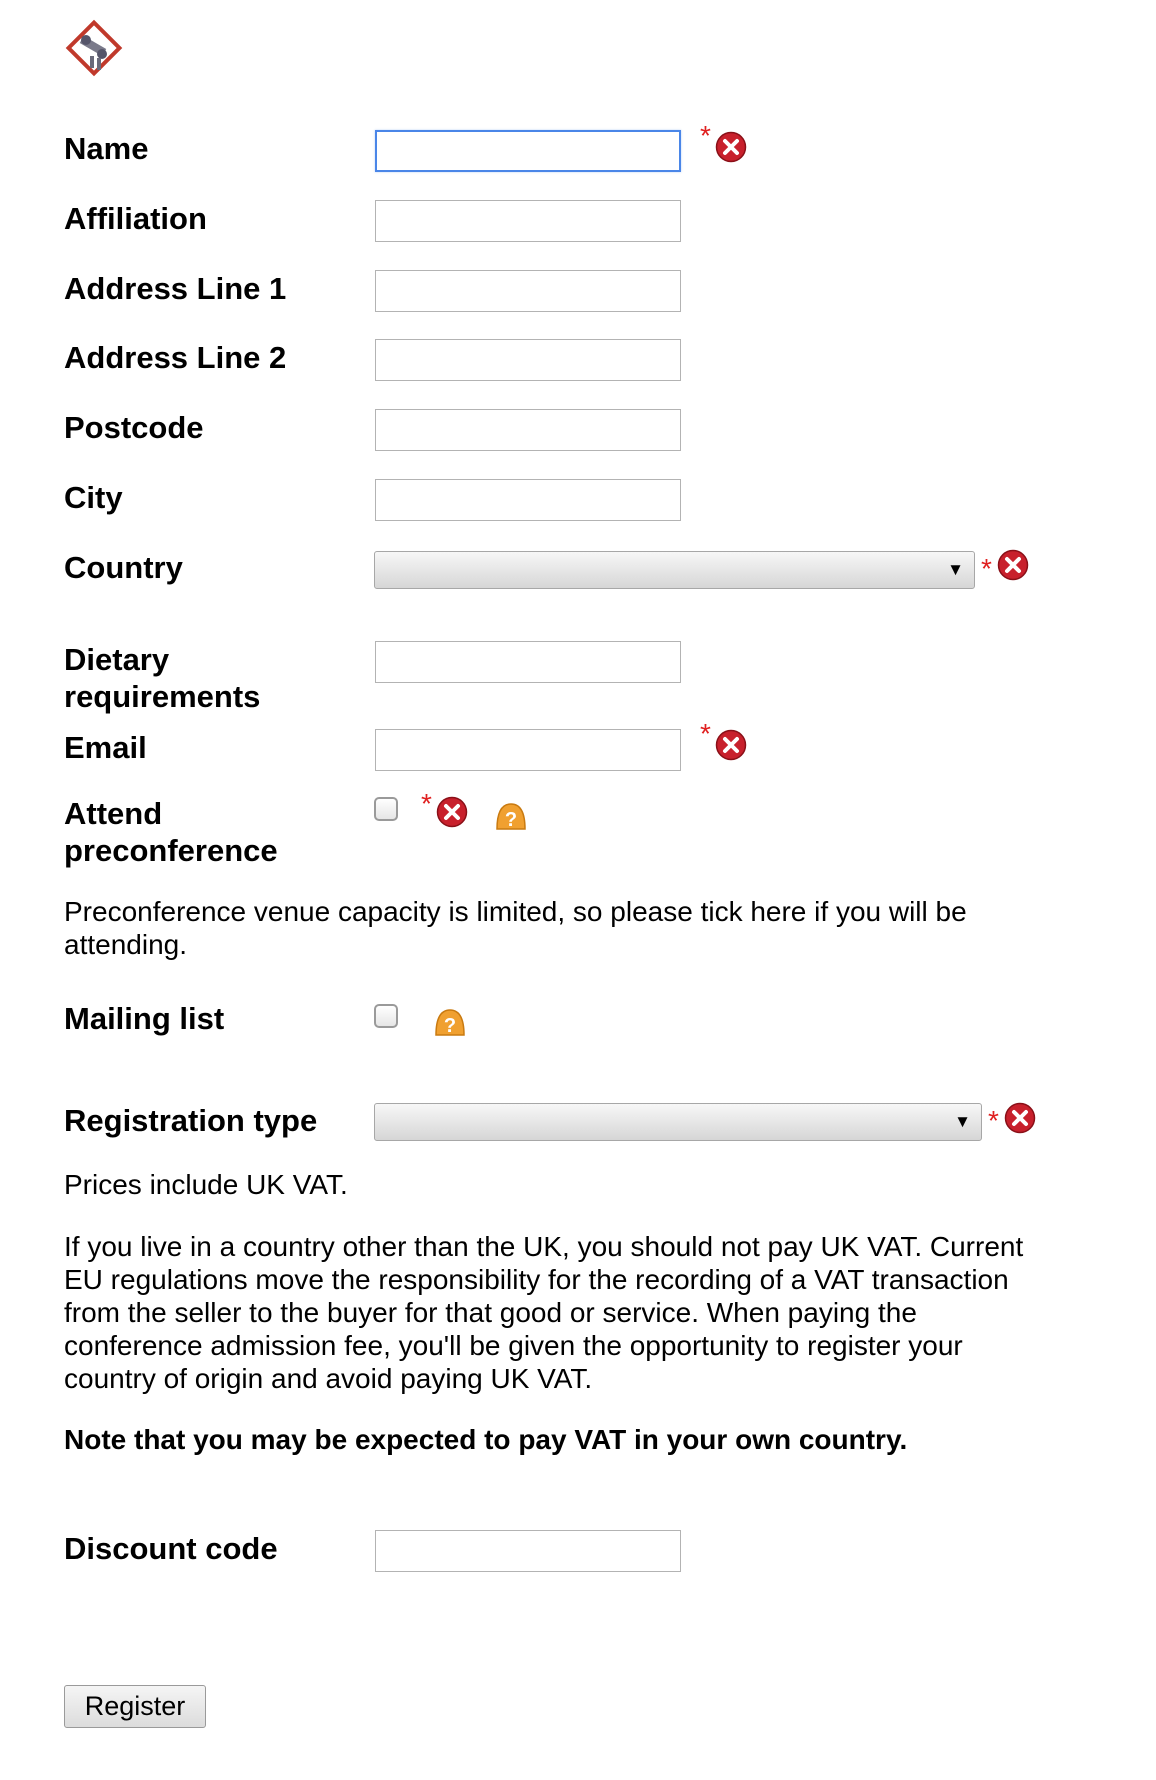 This screenshot has height=1780, width=1156. I want to click on address-line-2-label: Address Line 2, so click(175, 357).